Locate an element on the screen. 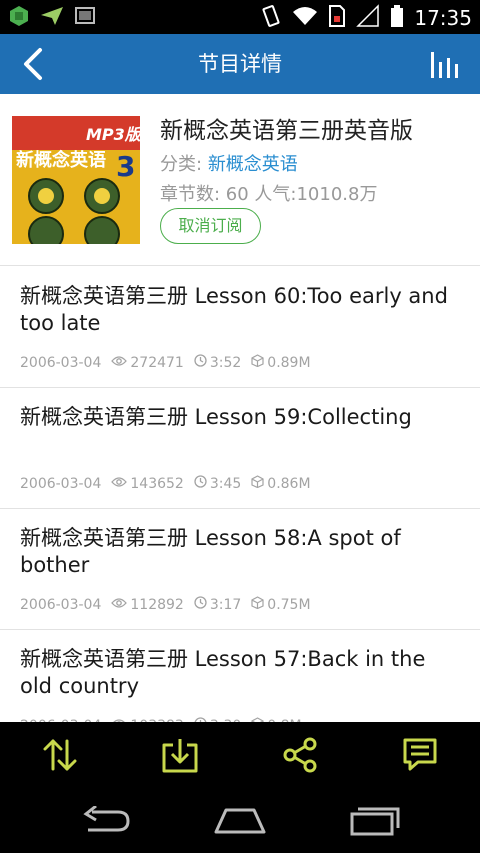 The width and height of the screenshot is (480, 853). episode-title: 新概念英语第三册 Lesson 58:A spot of bother is located at coordinates (210, 551).